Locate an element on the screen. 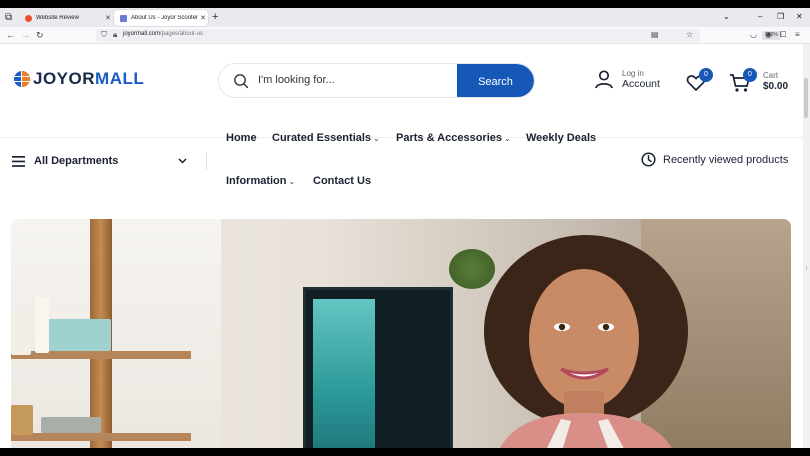  logo-text: JOYORMALL is located at coordinates (89, 78).